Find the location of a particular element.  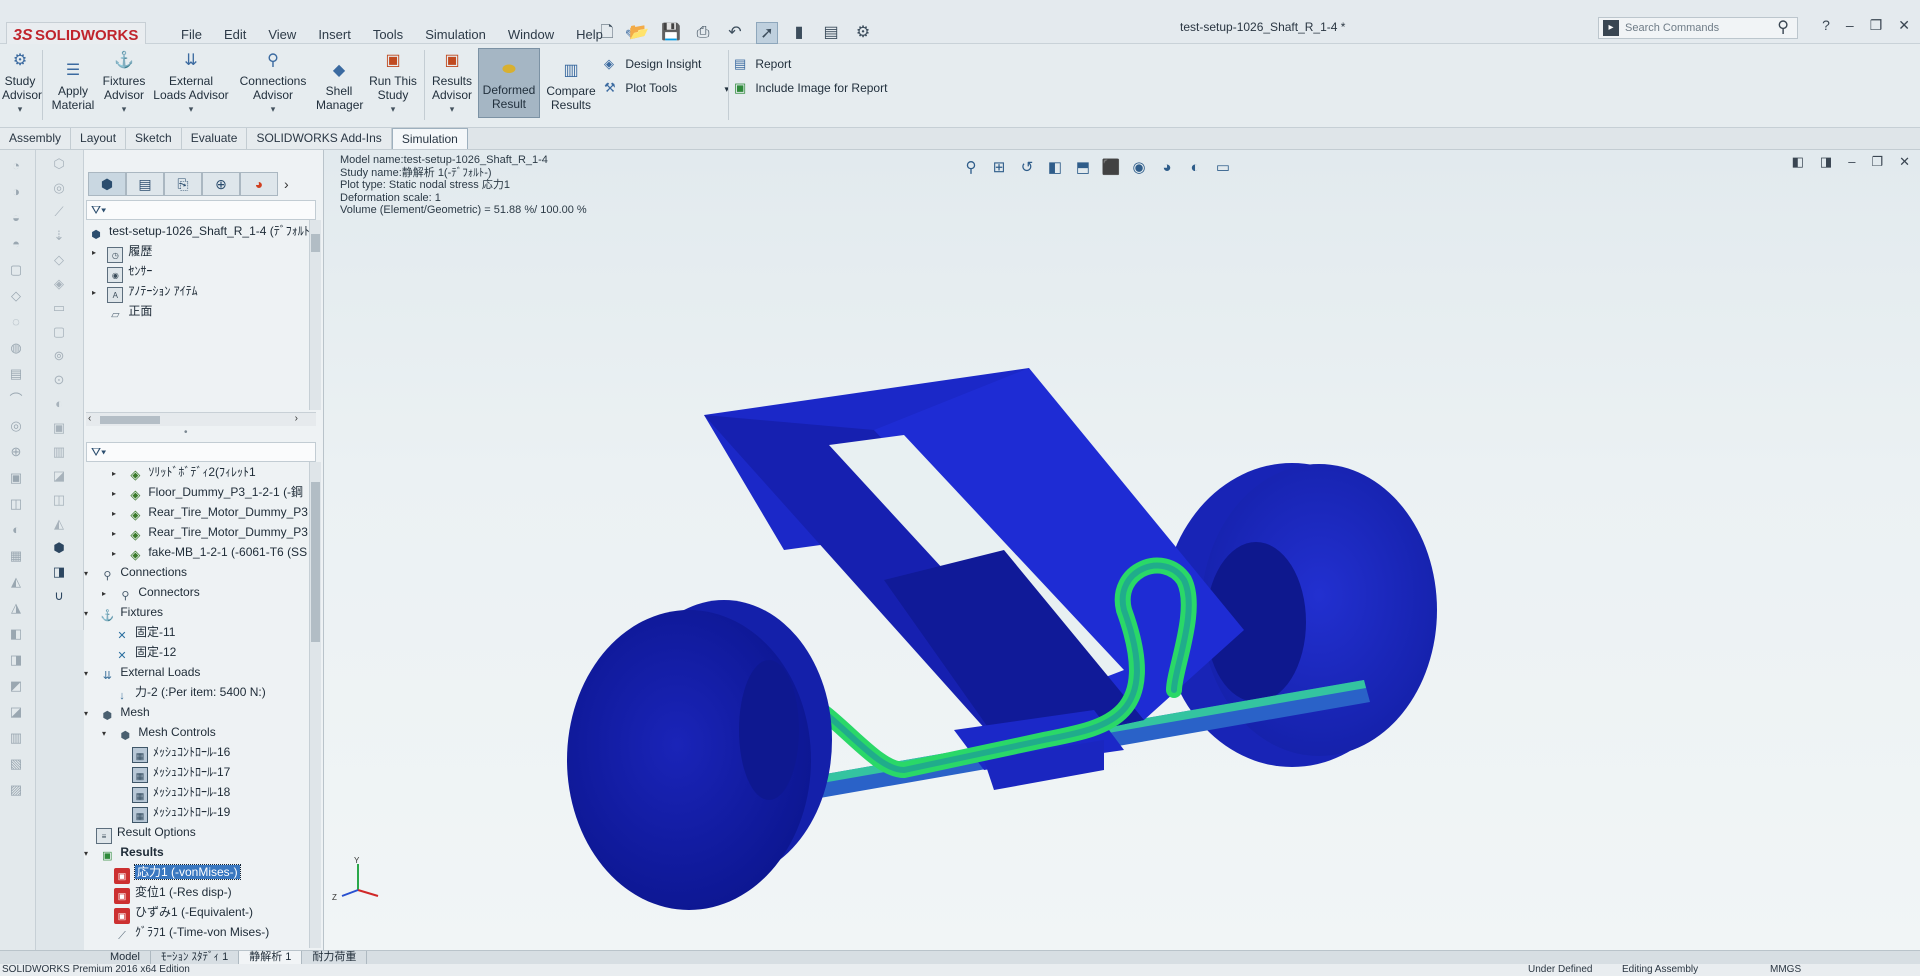

toolbar-icon: ◐ is located at coordinates (16, 530).